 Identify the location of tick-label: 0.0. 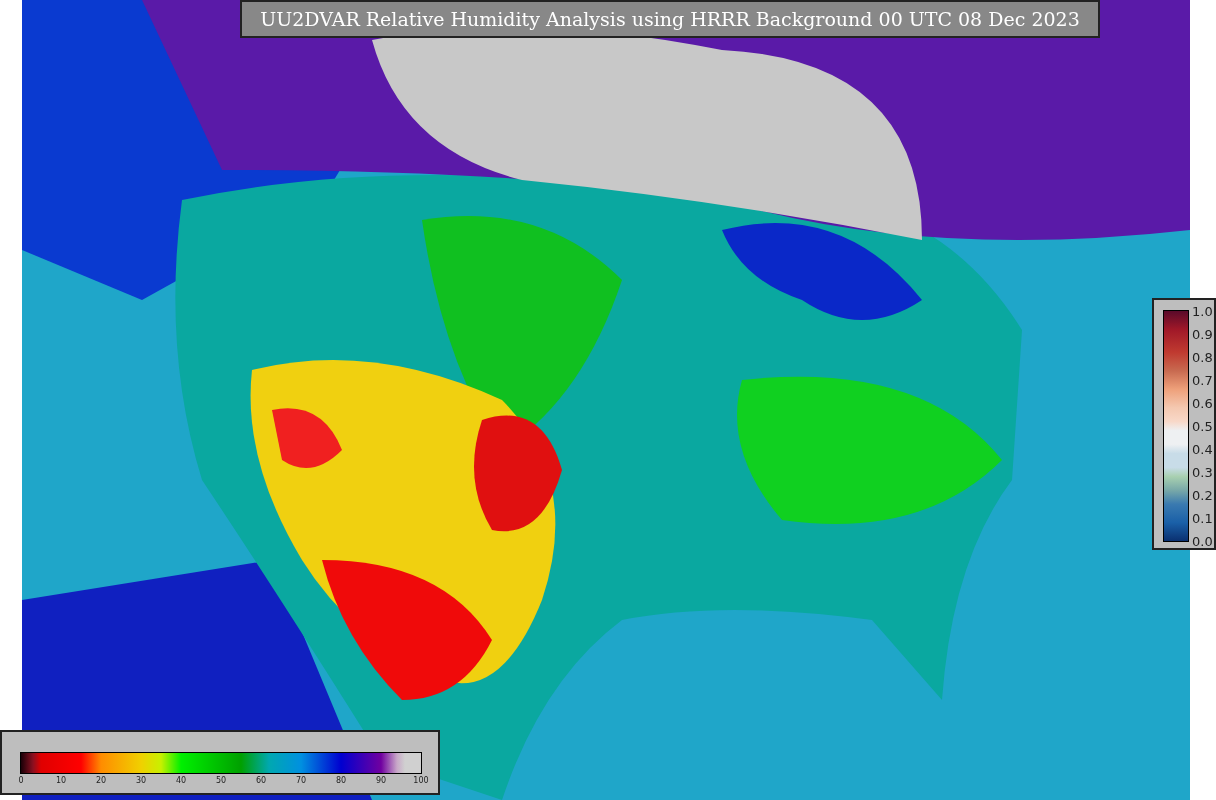
(1202, 541).